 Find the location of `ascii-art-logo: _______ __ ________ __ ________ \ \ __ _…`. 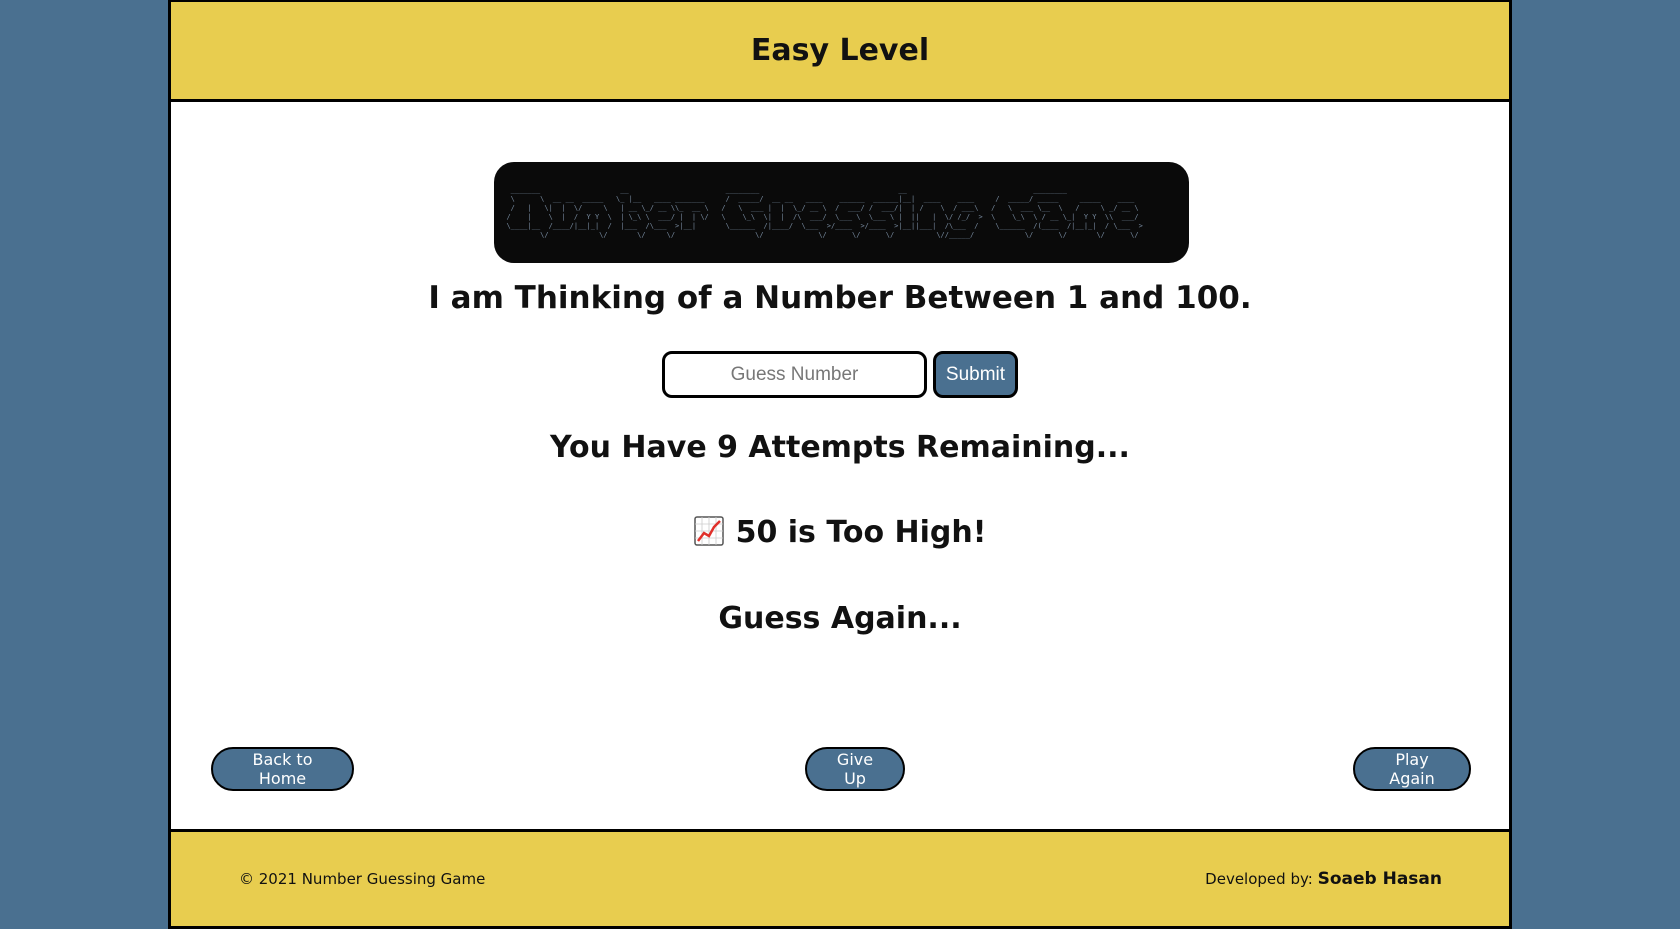

ascii-art-logo: _______ __ ________ __ ________ \ \ __ _… is located at coordinates (841, 212).